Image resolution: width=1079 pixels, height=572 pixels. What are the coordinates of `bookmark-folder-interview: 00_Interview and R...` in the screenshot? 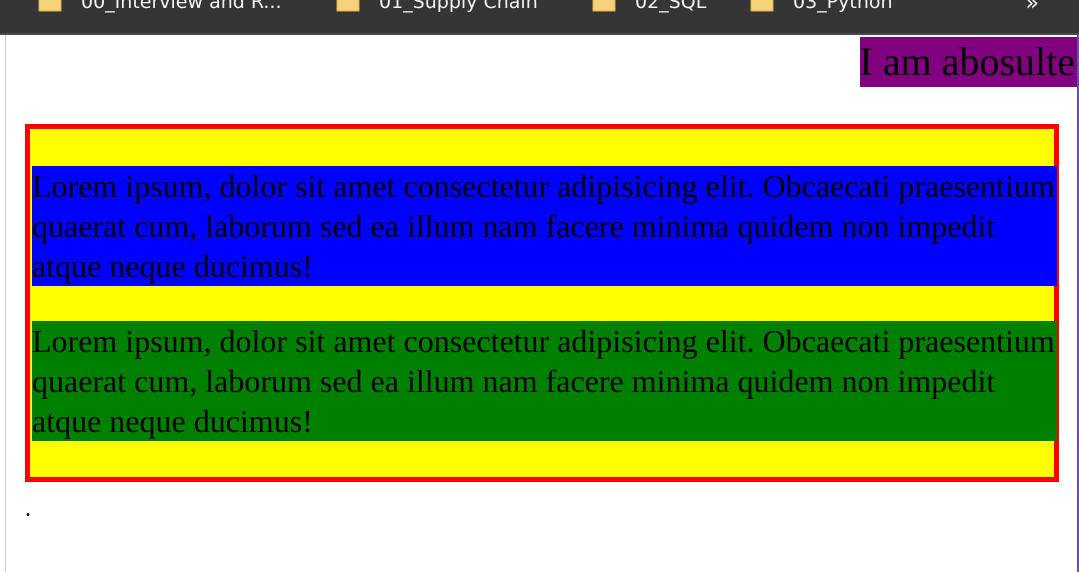 It's located at (160, 7).